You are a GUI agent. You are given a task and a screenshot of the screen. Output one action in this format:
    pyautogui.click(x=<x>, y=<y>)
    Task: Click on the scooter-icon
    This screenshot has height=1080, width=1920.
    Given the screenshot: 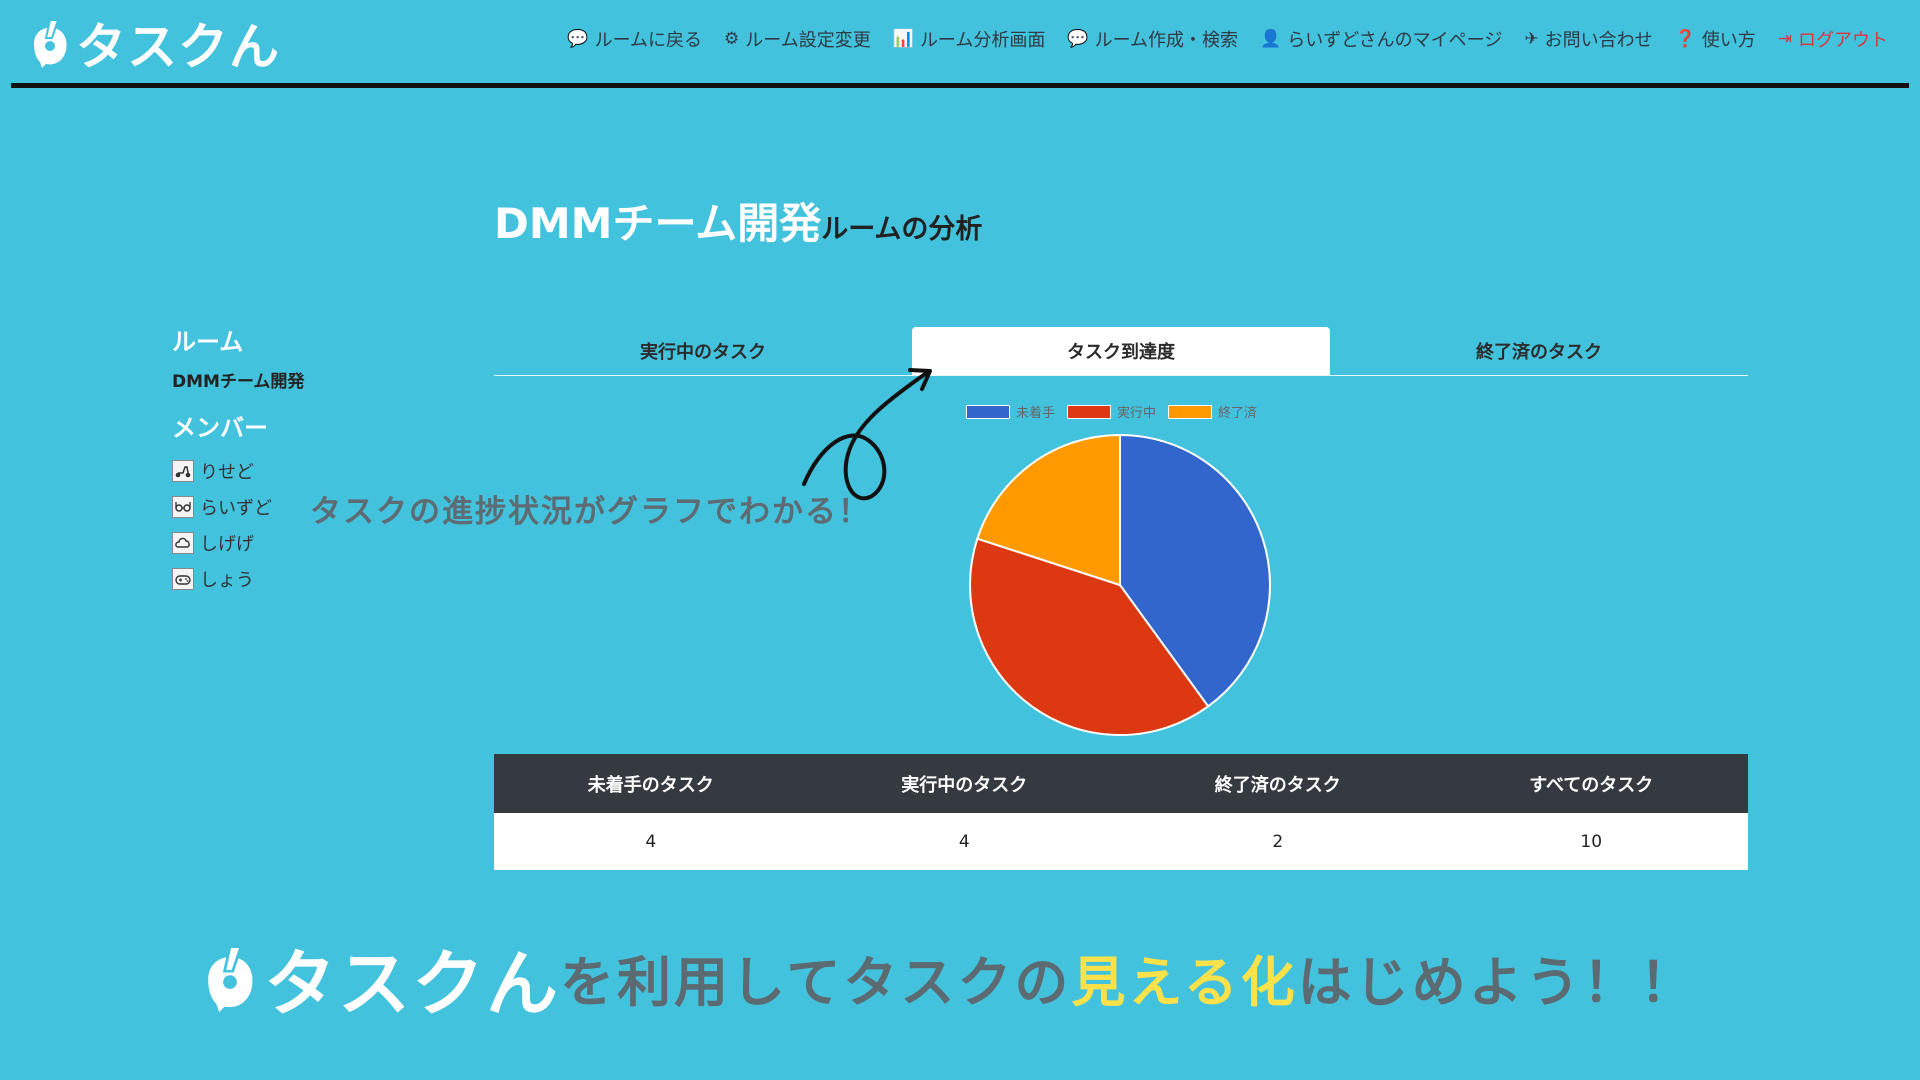 What is the action you would take?
    pyautogui.click(x=183, y=472)
    